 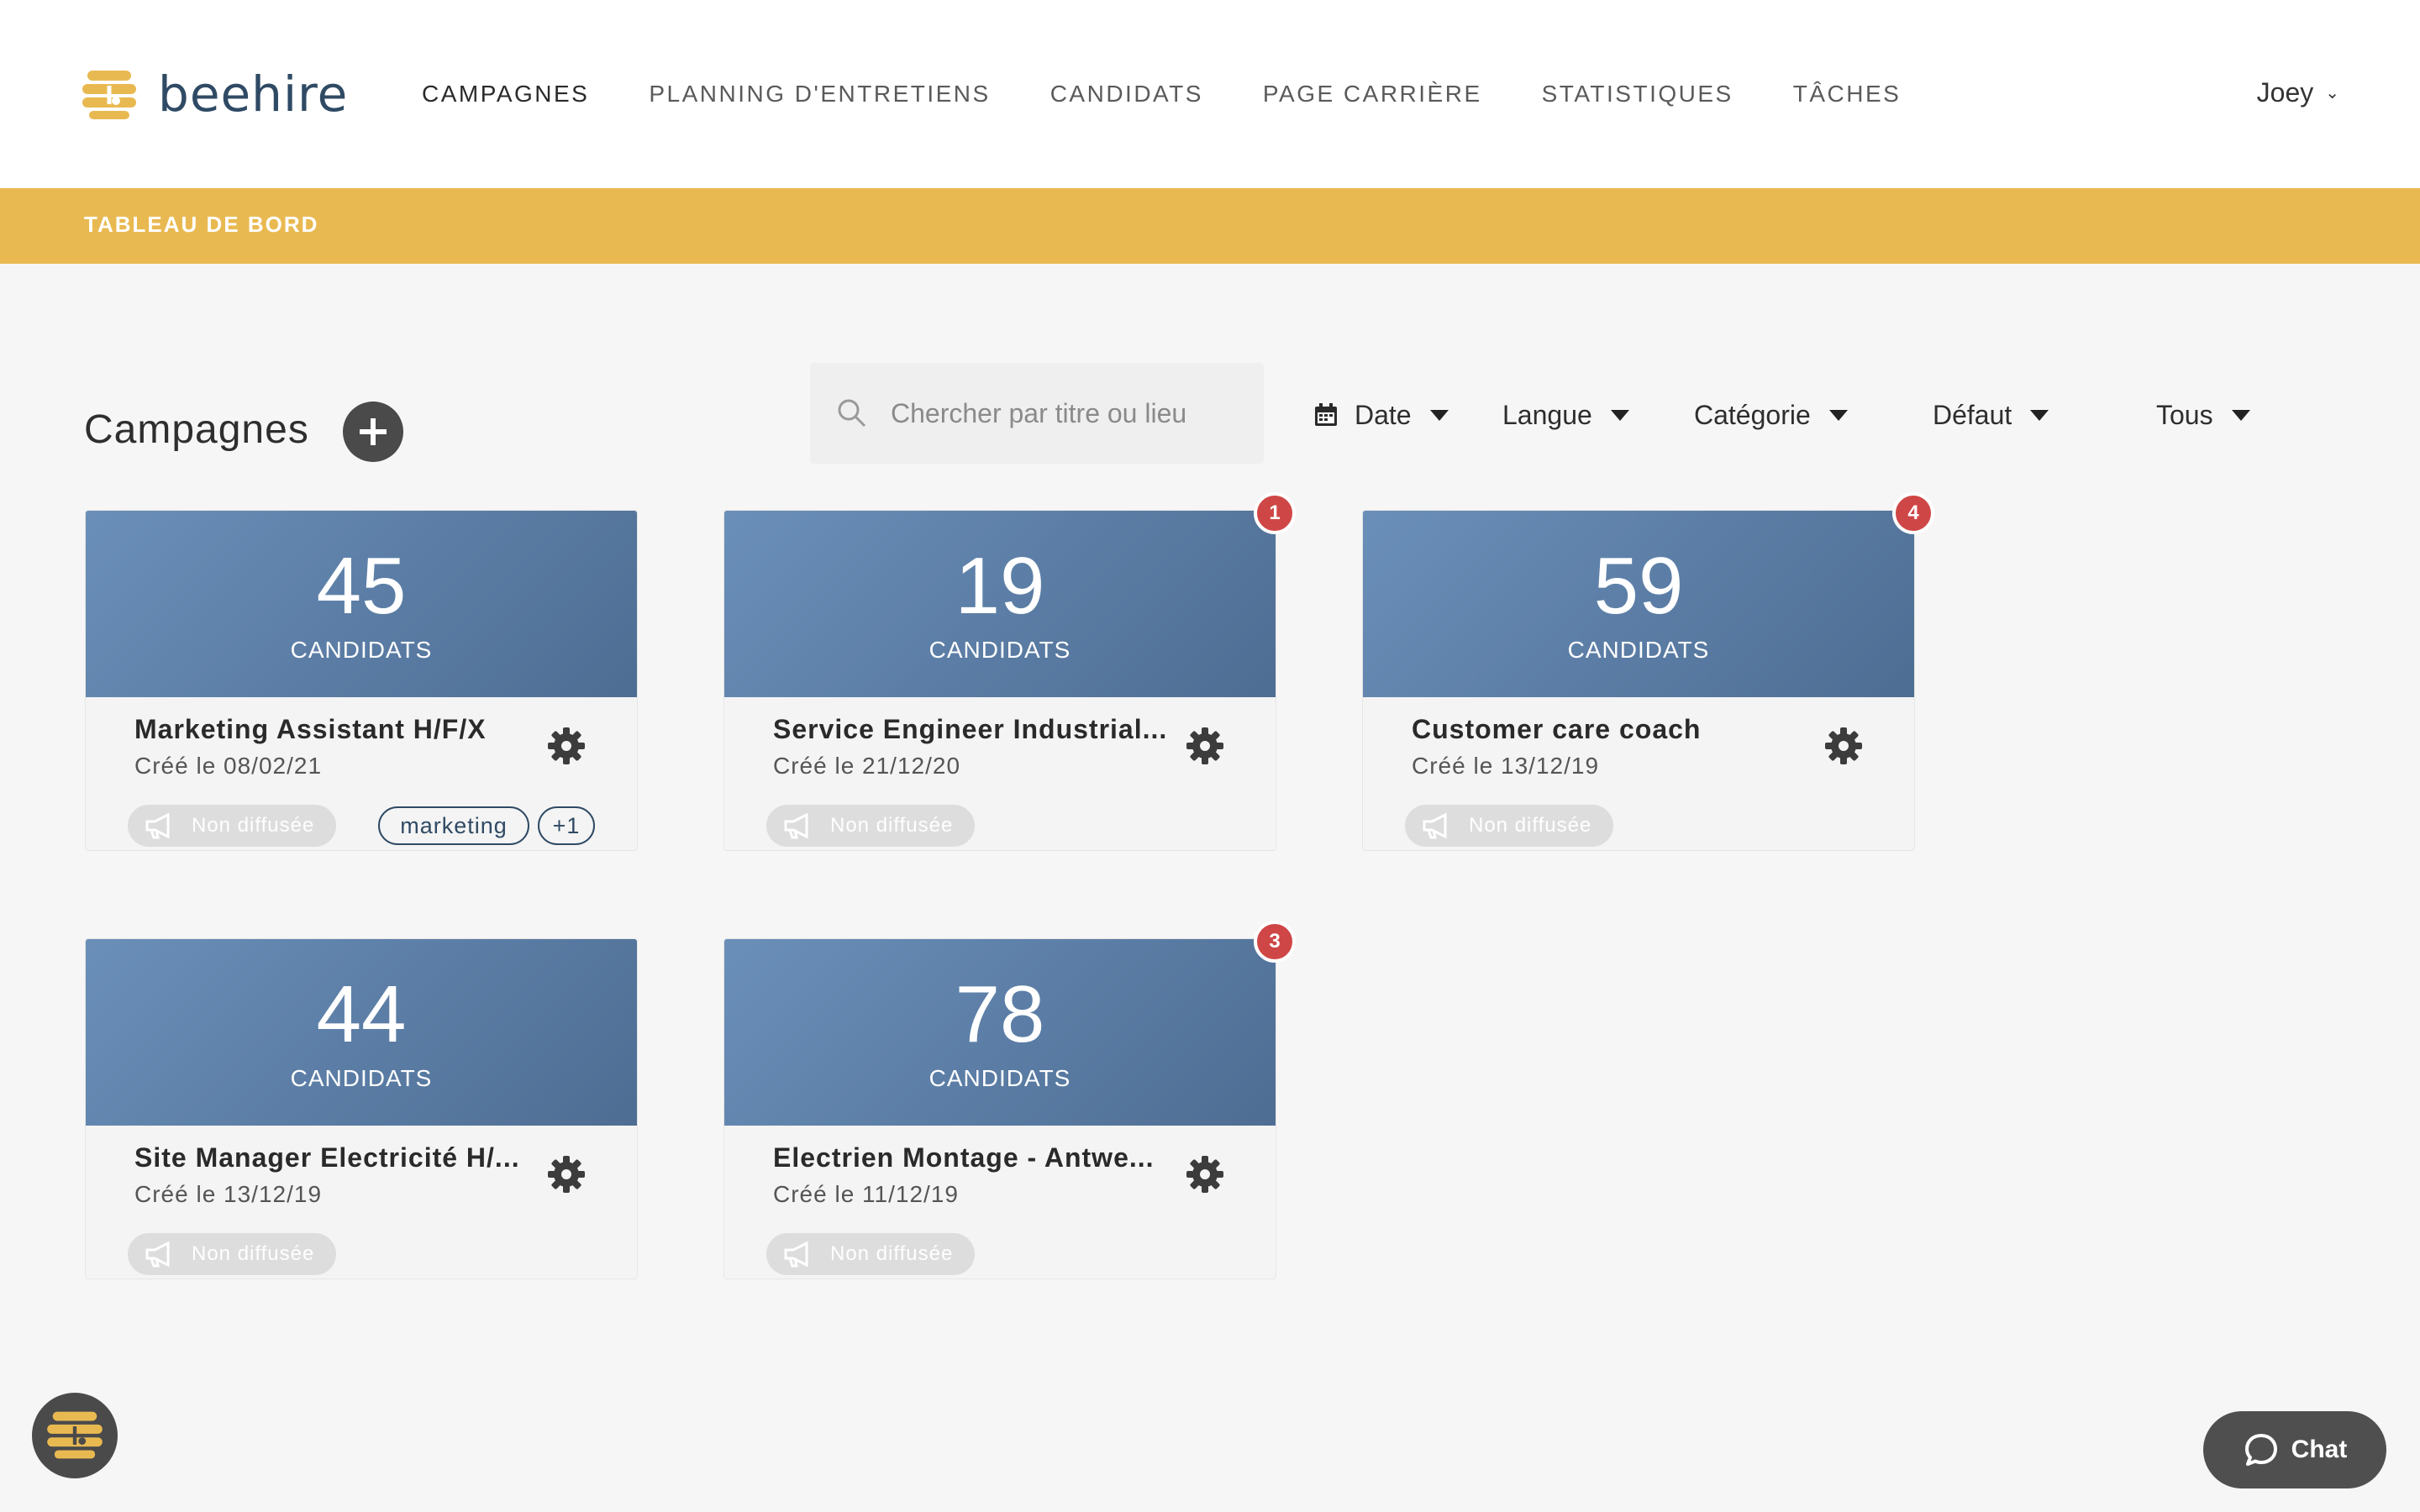 I want to click on filter-sort: Défaut, so click(x=1991, y=415).